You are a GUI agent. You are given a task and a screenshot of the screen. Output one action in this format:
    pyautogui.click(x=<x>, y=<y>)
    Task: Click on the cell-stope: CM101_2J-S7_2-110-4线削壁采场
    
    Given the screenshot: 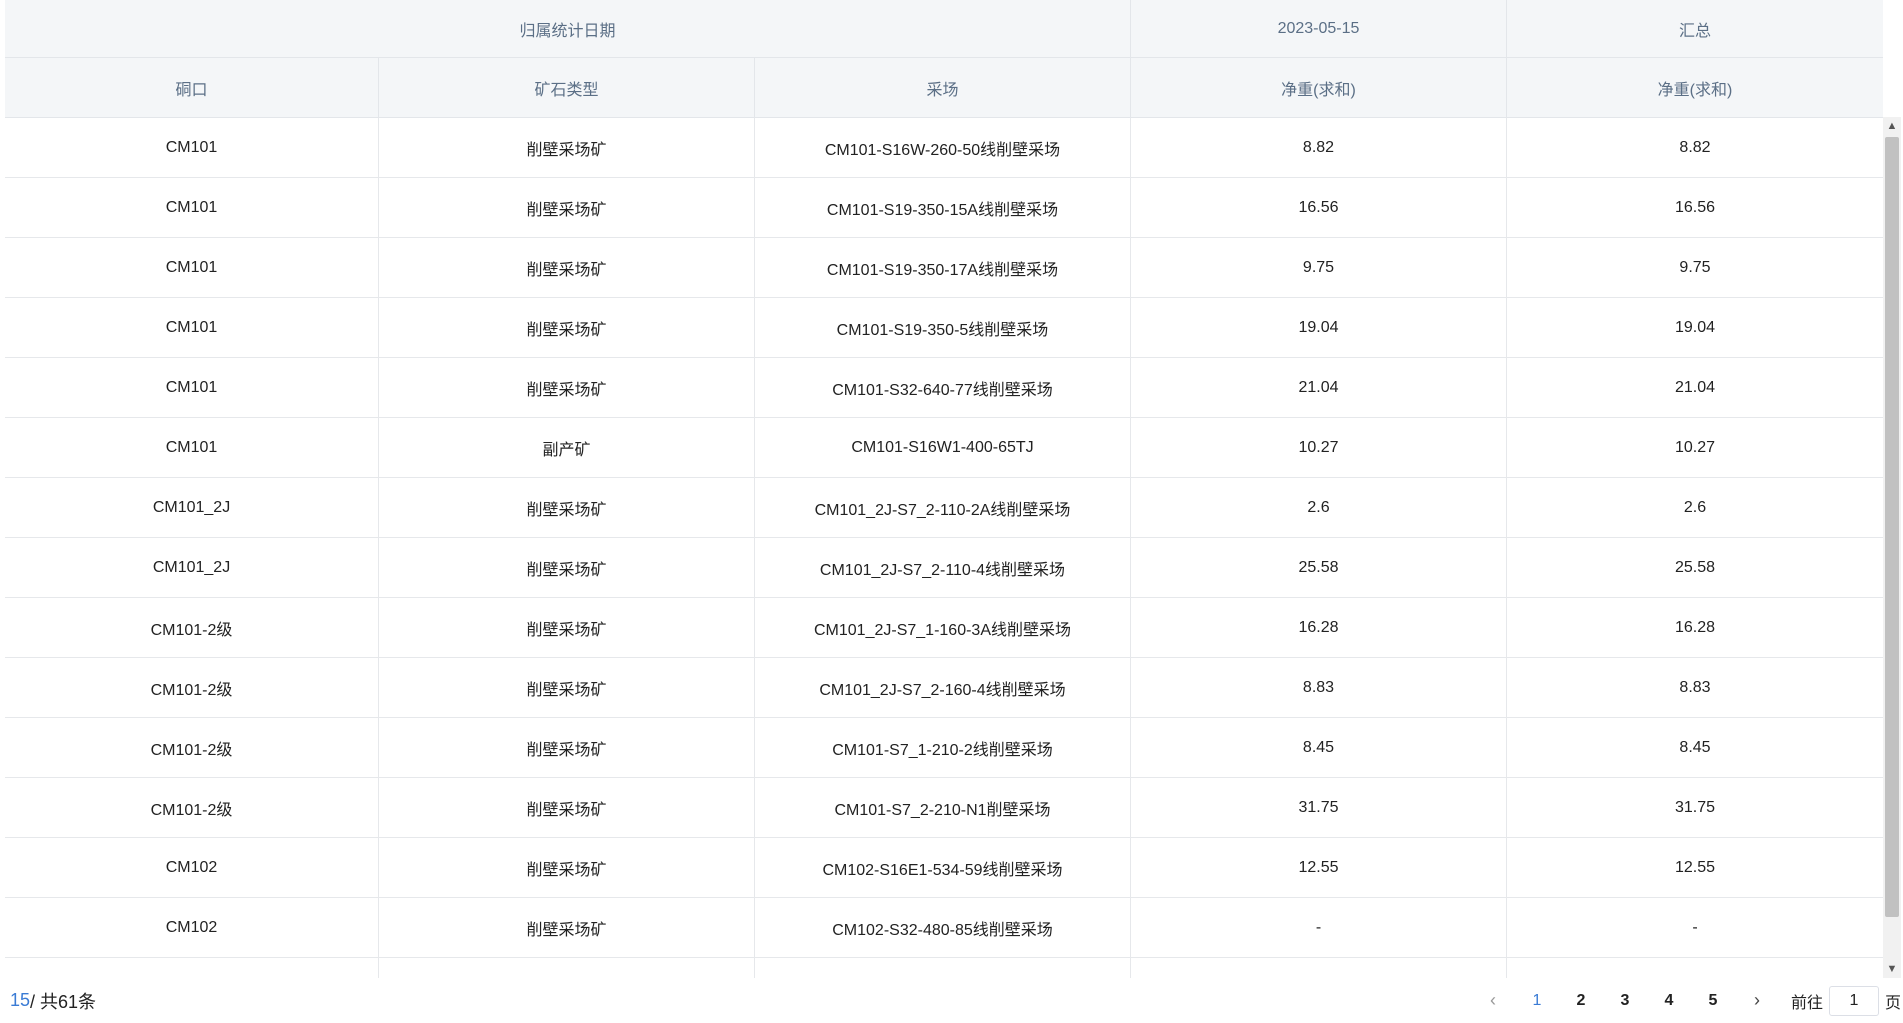 What is the action you would take?
    pyautogui.click(x=943, y=567)
    